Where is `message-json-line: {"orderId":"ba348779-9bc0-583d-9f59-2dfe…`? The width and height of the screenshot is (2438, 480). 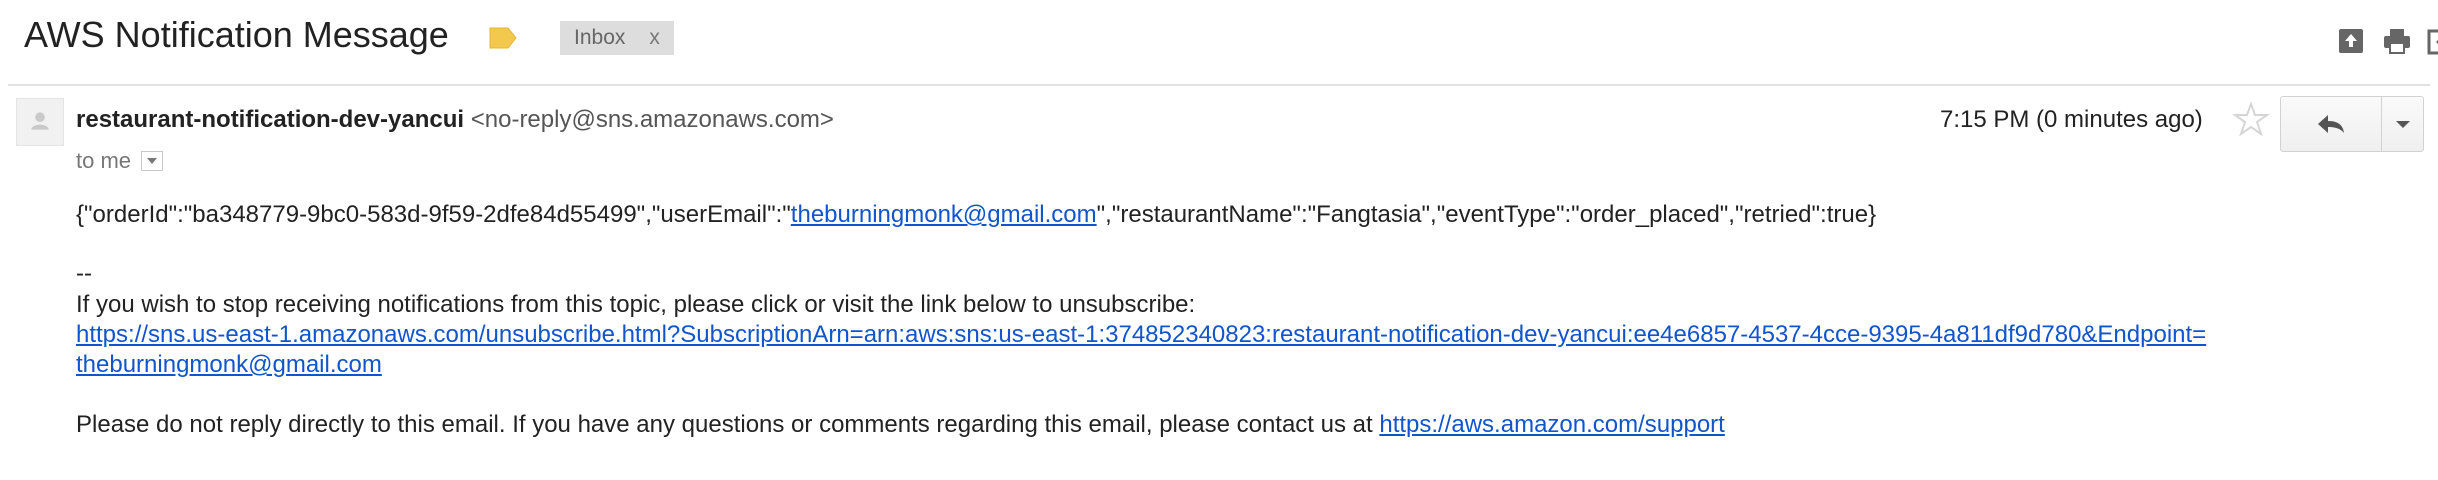 message-json-line: {"orderId":"ba348779-9bc0-583d-9f59-2dfe… is located at coordinates (976, 215).